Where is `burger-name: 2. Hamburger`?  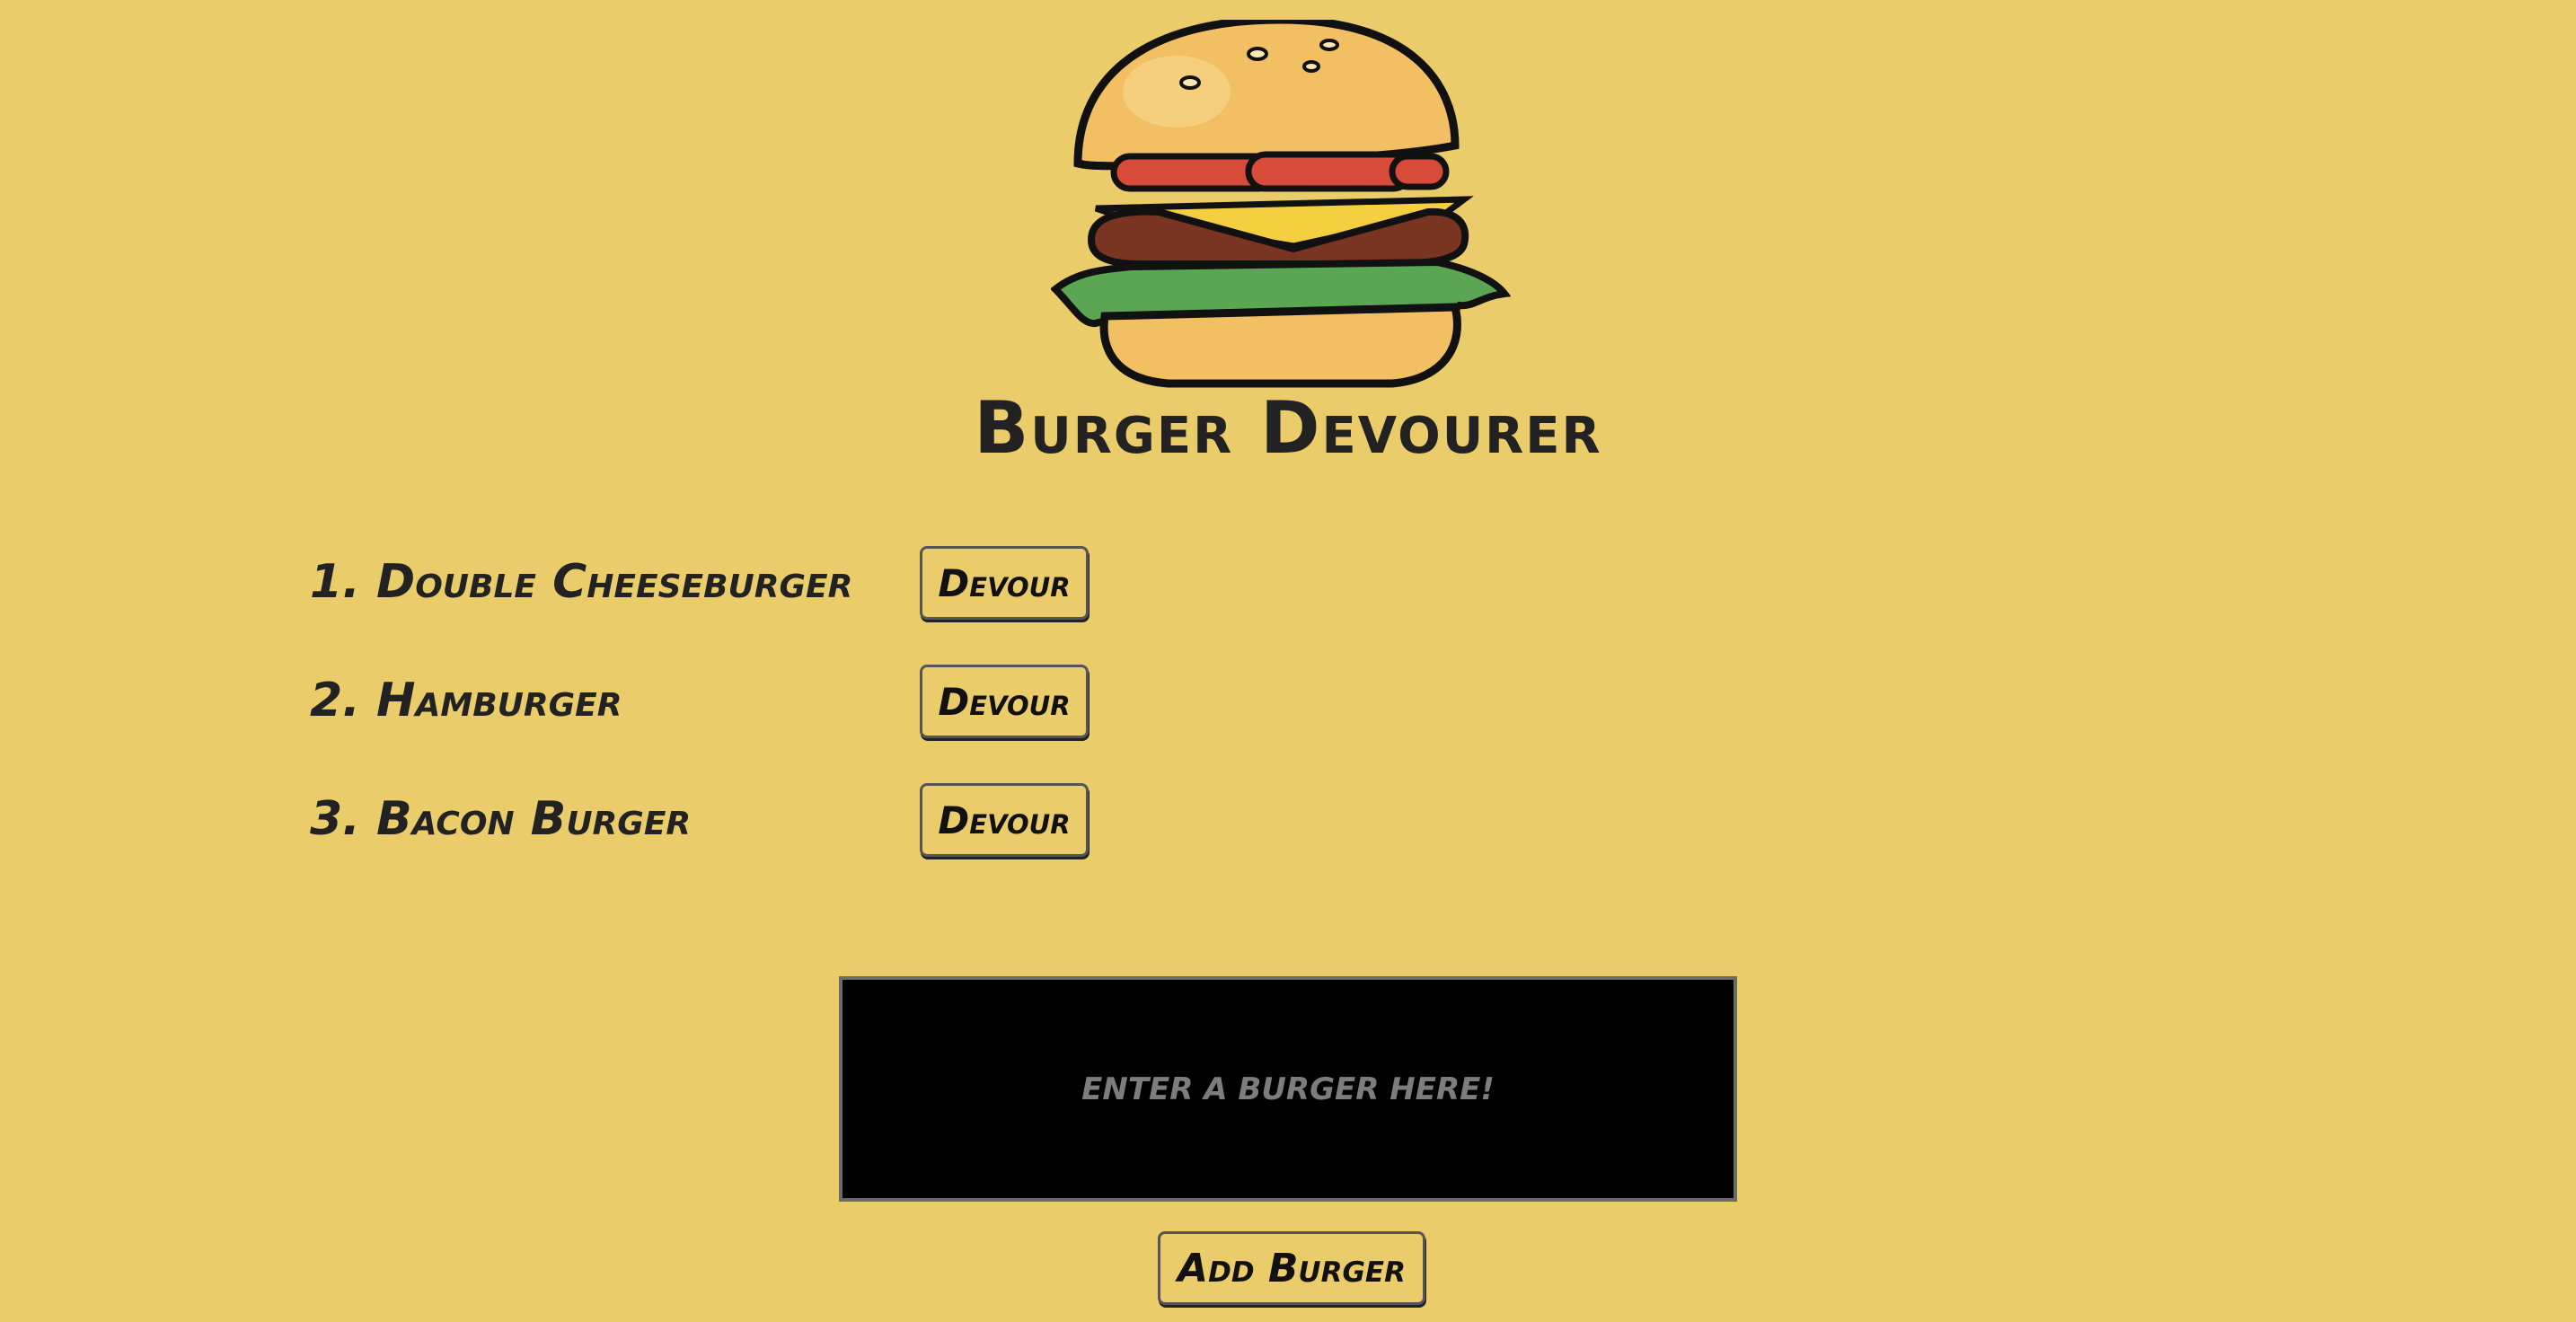 burger-name: 2. Hamburger is located at coordinates (466, 700).